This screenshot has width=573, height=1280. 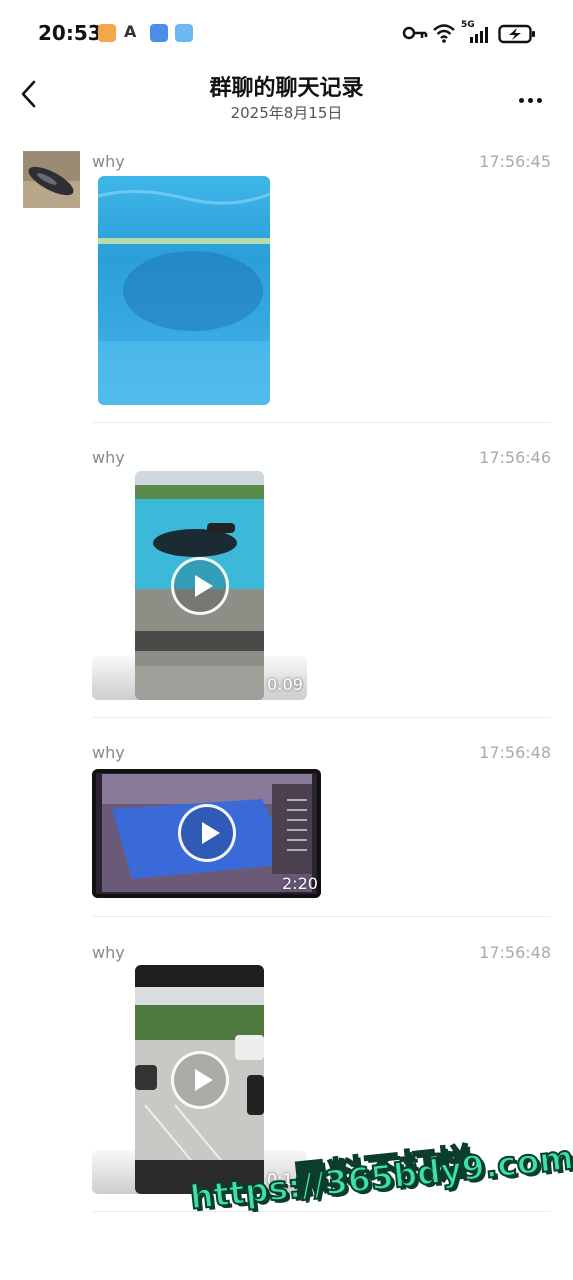 I want to click on app-notification-icon, so click(x=107, y=33).